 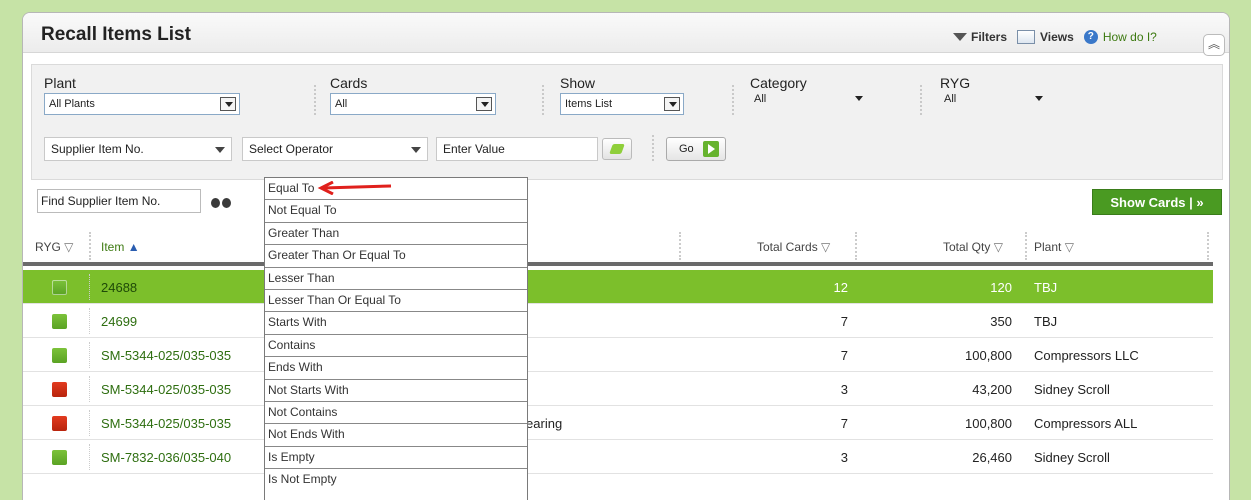 I want to click on help-icon: ?, so click(x=1090, y=37).